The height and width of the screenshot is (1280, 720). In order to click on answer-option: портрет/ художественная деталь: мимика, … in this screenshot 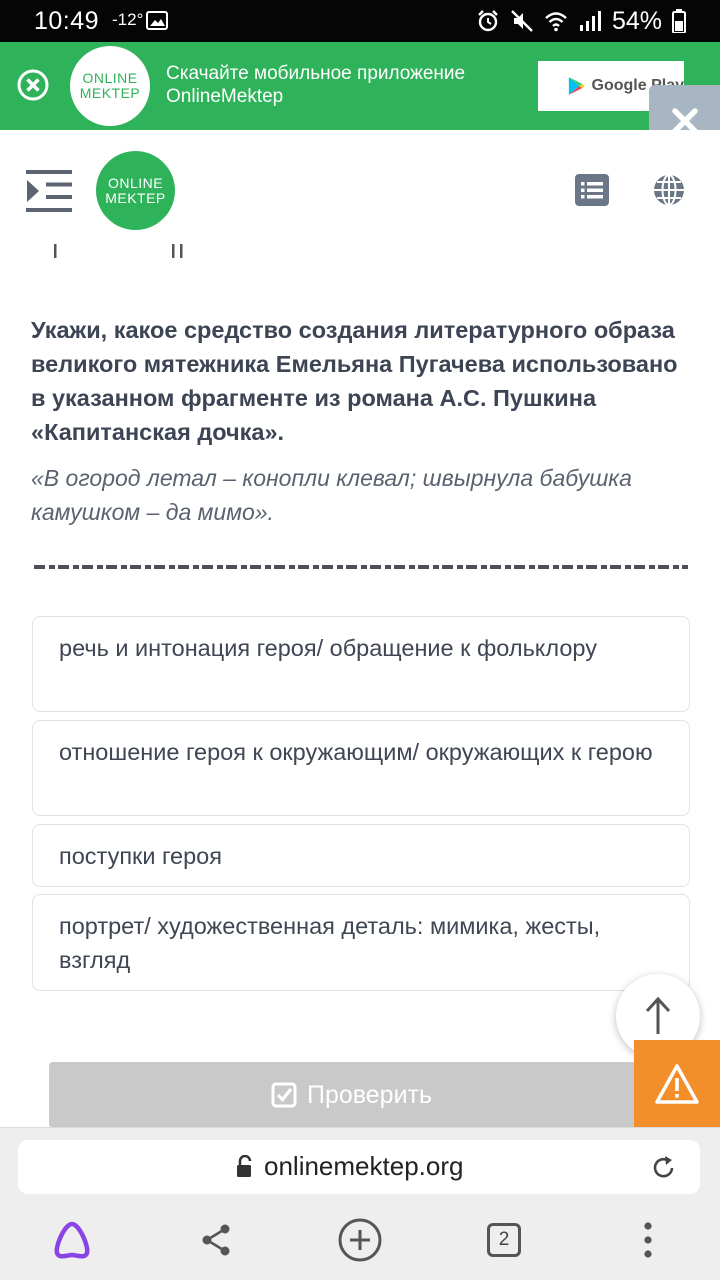, I will do `click(361, 942)`.